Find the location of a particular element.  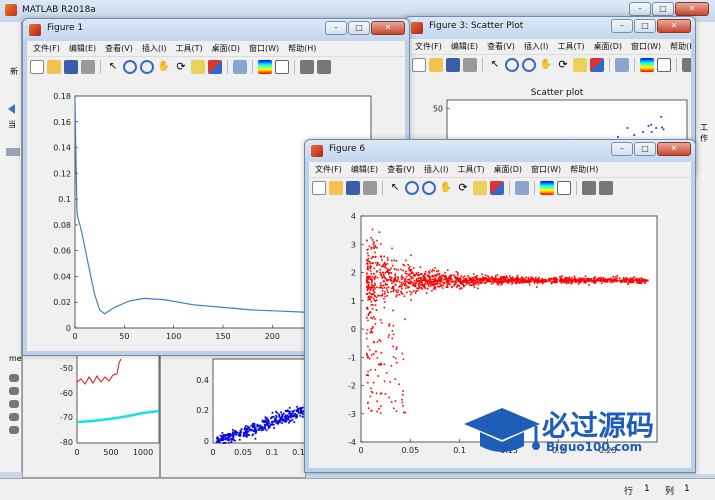

back-arrow-icon is located at coordinates (11, 109).